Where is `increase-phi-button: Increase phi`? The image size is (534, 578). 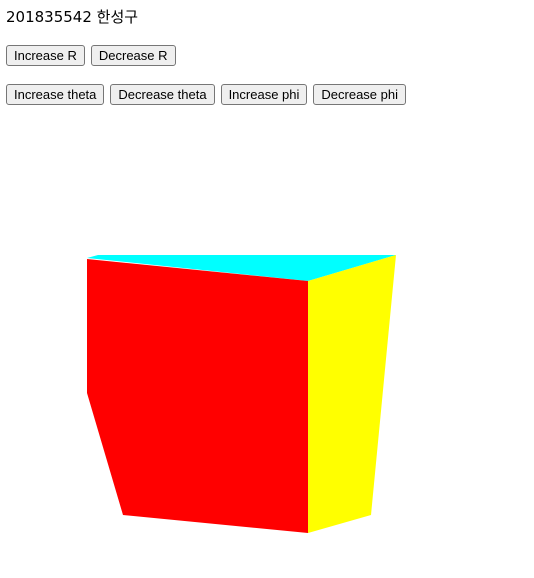 increase-phi-button: Increase phi is located at coordinates (264, 94).